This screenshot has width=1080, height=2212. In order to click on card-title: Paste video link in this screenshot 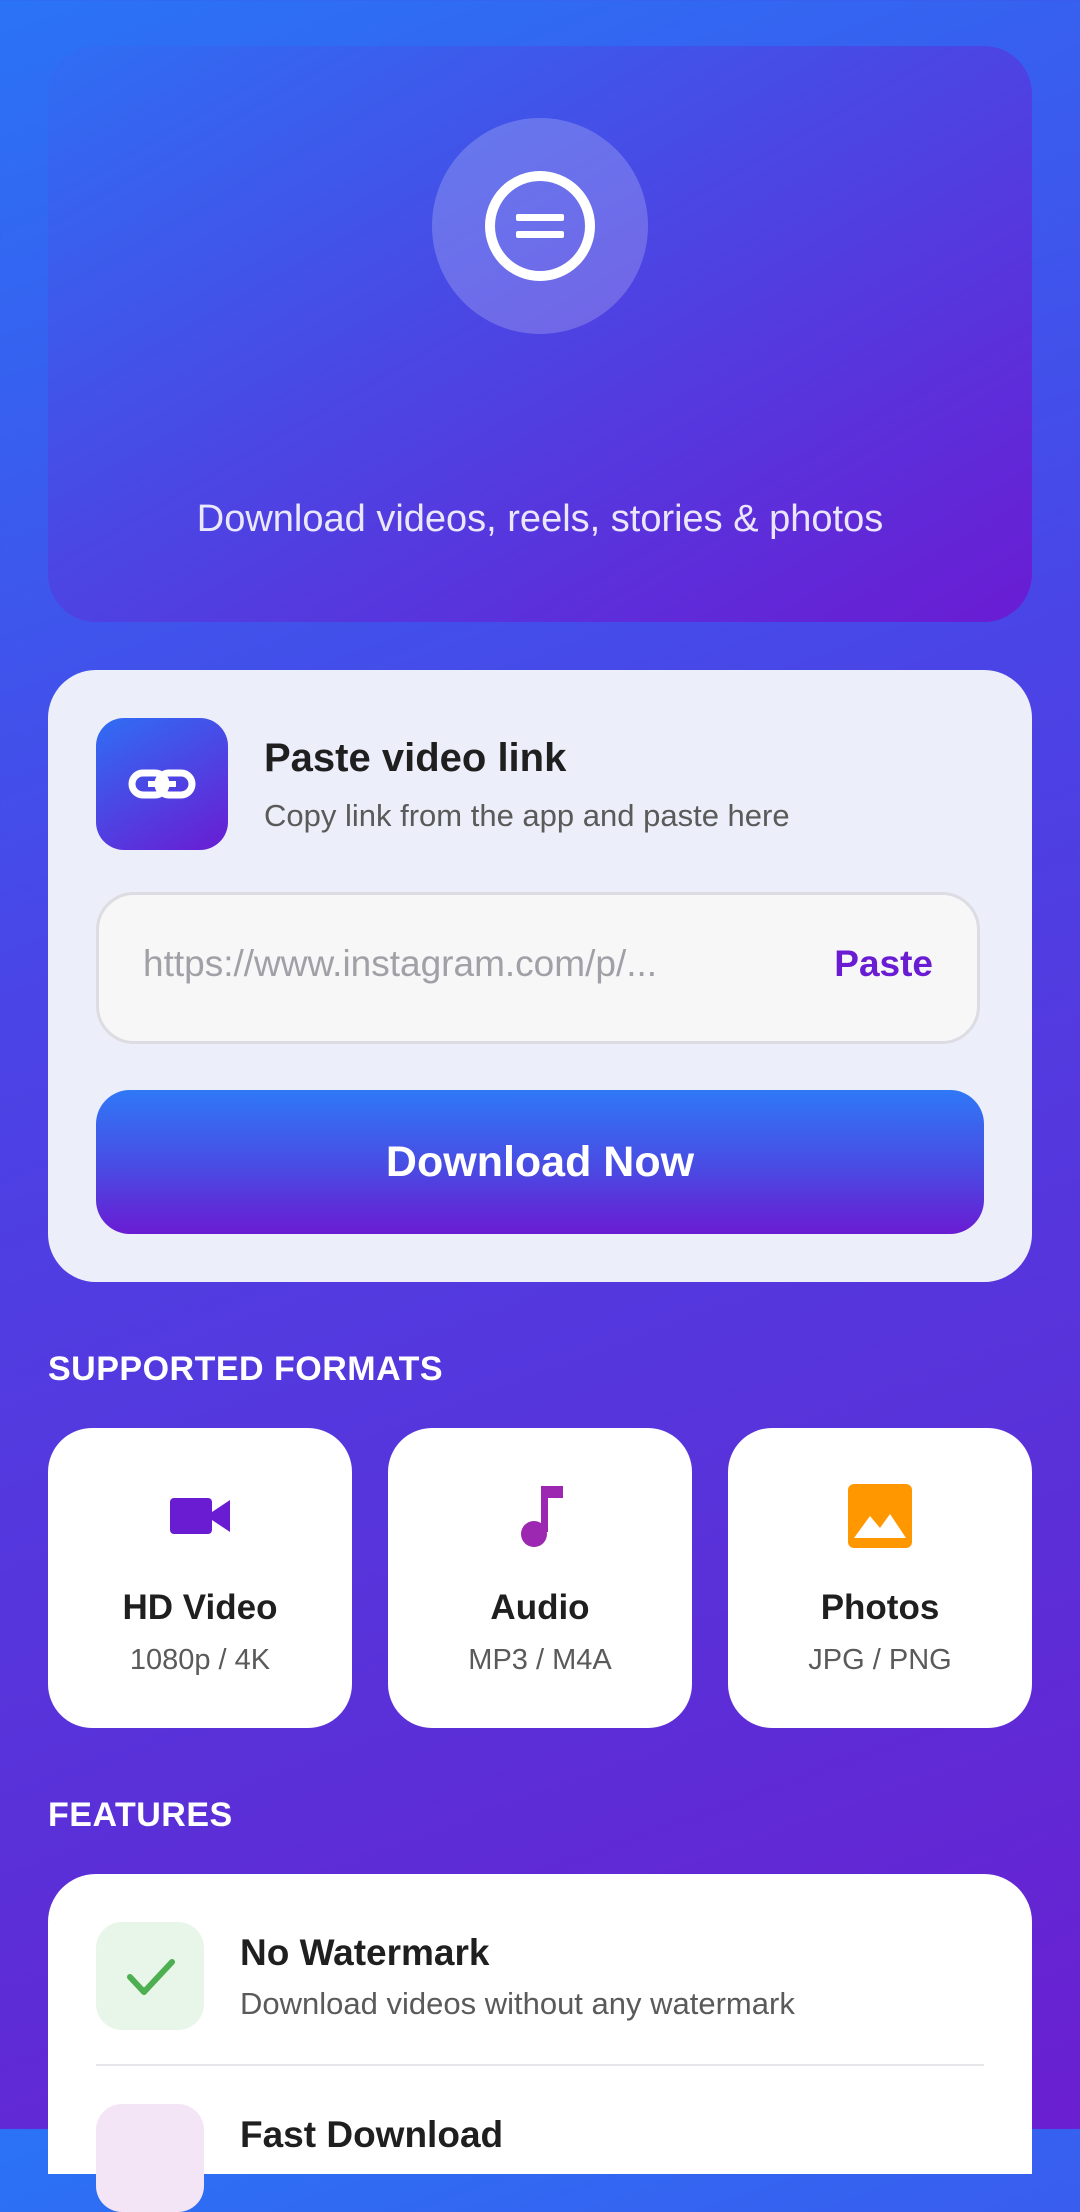, I will do `click(415, 758)`.